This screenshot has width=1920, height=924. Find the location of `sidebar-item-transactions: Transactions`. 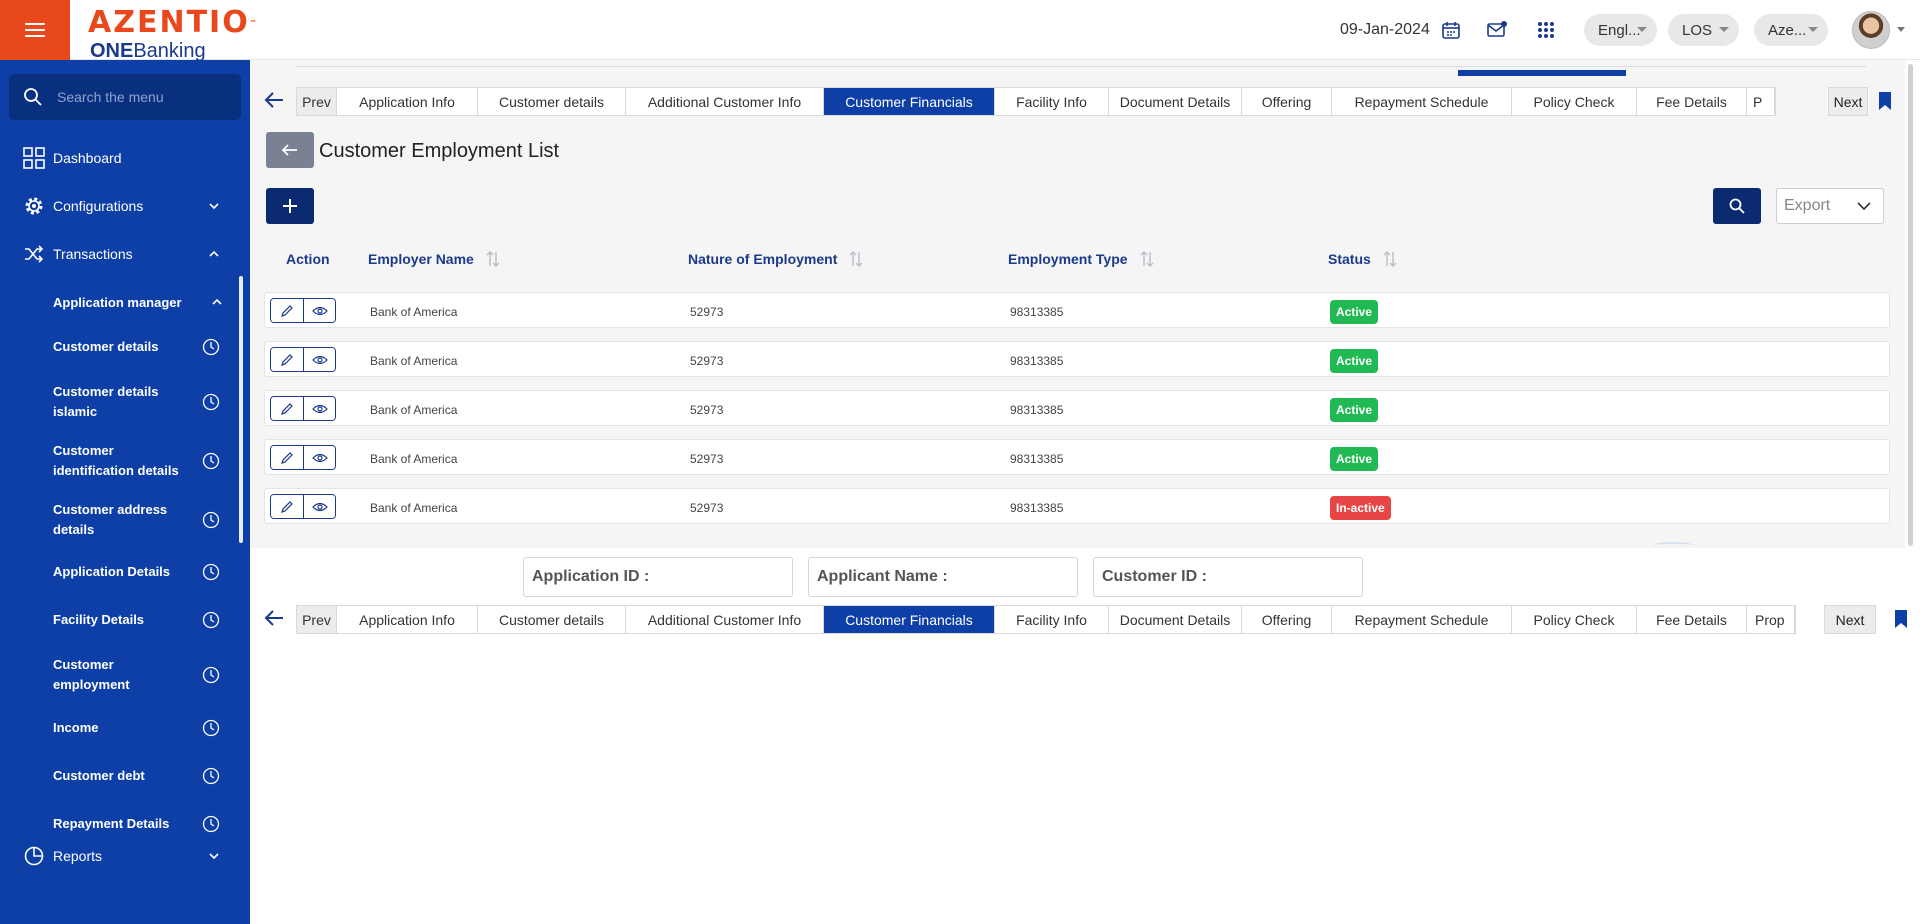

sidebar-item-transactions: Transactions is located at coordinates (125, 254).